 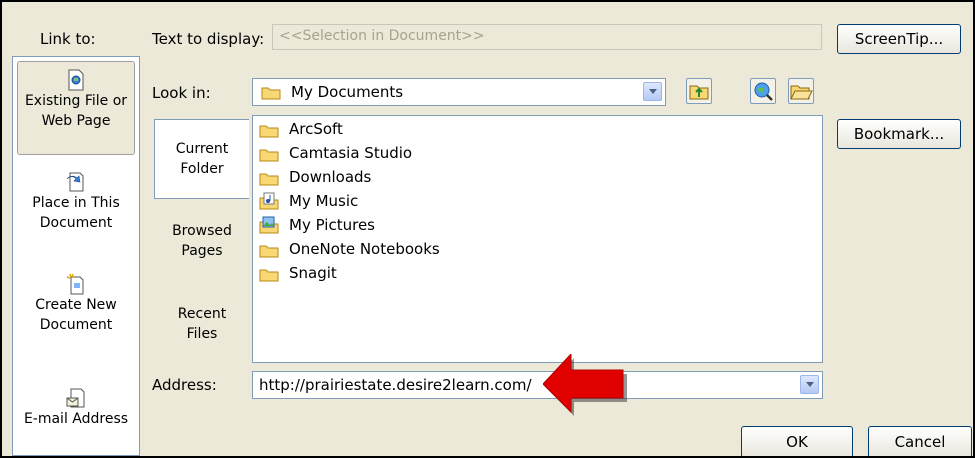 What do you see at coordinates (76, 419) in the screenshot?
I see `link-email-line1: E-mail Address` at bounding box center [76, 419].